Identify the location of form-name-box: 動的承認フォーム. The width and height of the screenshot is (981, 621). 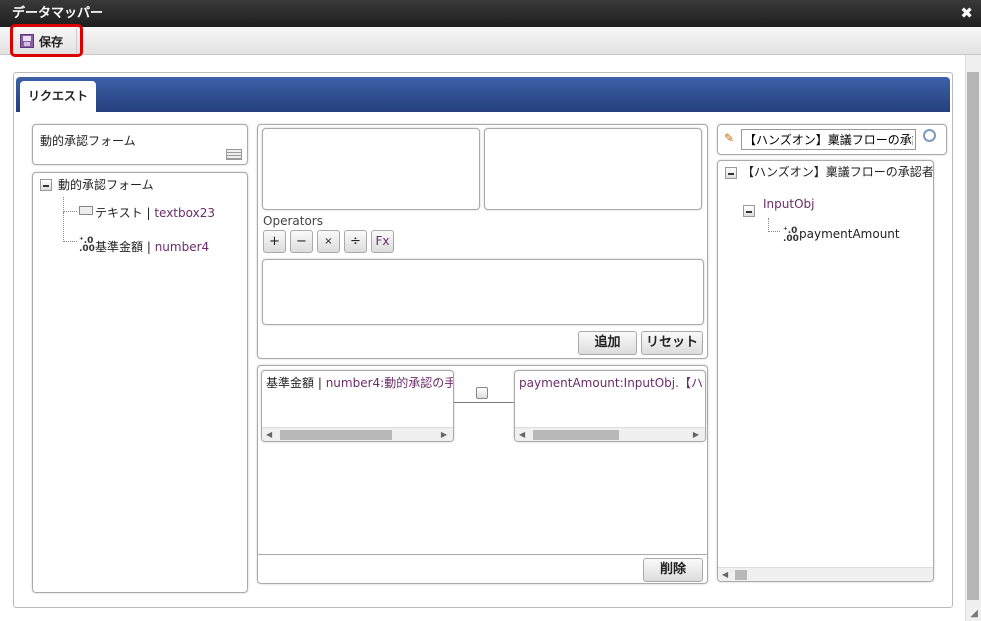
(140, 144).